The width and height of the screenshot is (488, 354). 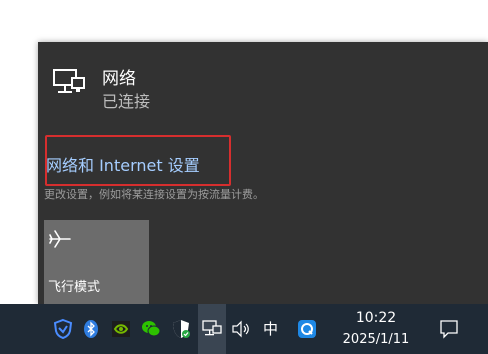 I want to click on clock-date: 2025/1/11, so click(x=376, y=339).